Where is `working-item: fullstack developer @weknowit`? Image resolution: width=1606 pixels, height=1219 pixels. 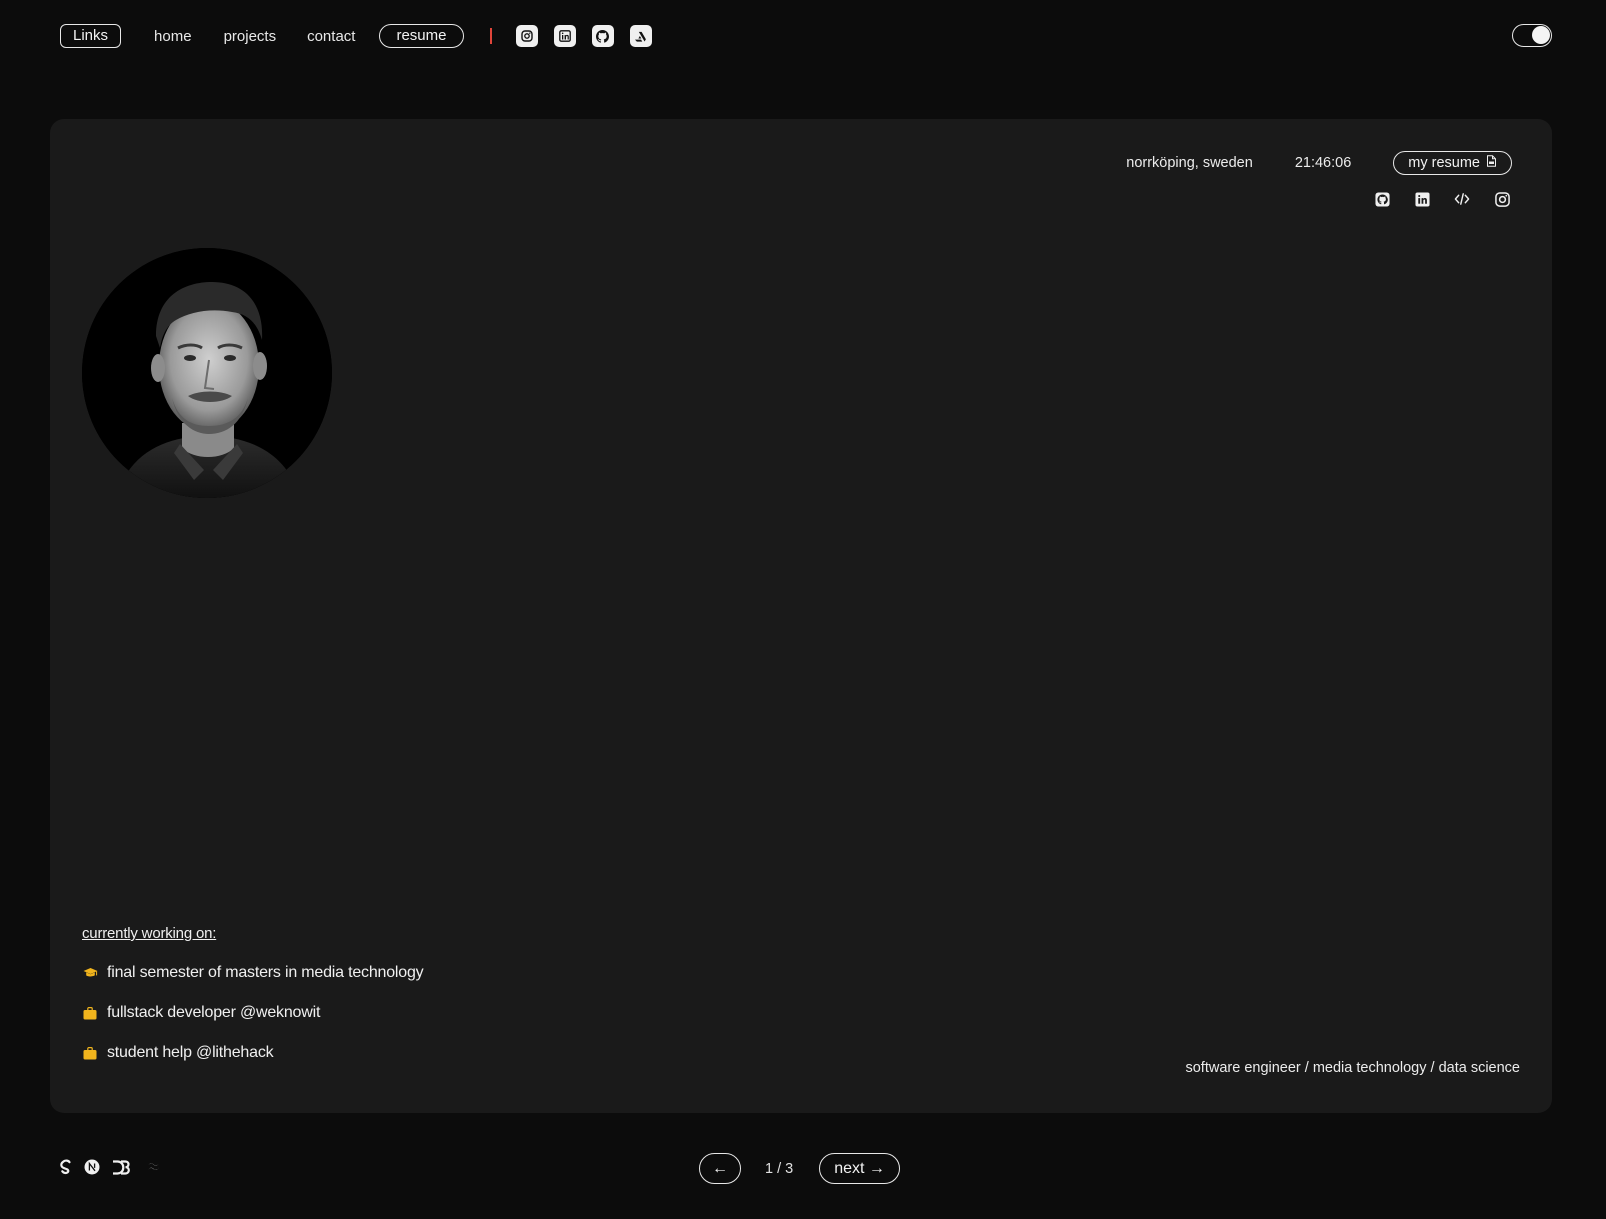 working-item: fullstack developer @weknowit is located at coordinates (253, 1013).